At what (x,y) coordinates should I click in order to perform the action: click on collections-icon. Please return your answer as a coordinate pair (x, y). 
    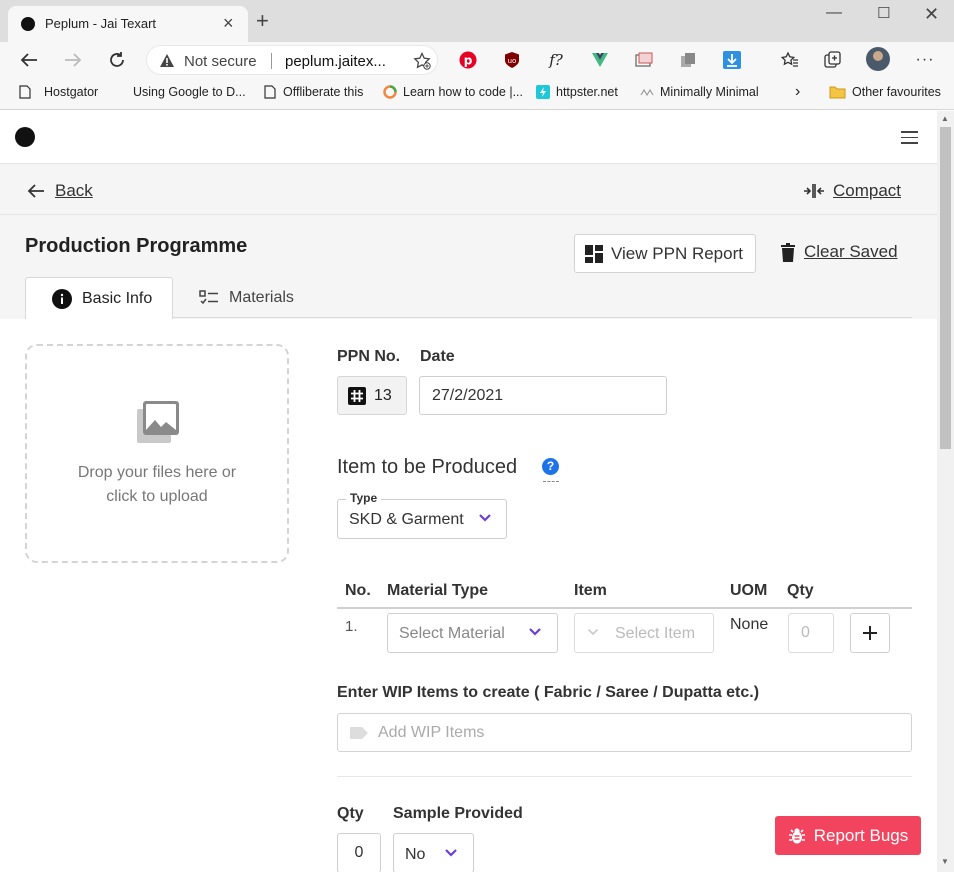
    Looking at the image, I should click on (833, 60).